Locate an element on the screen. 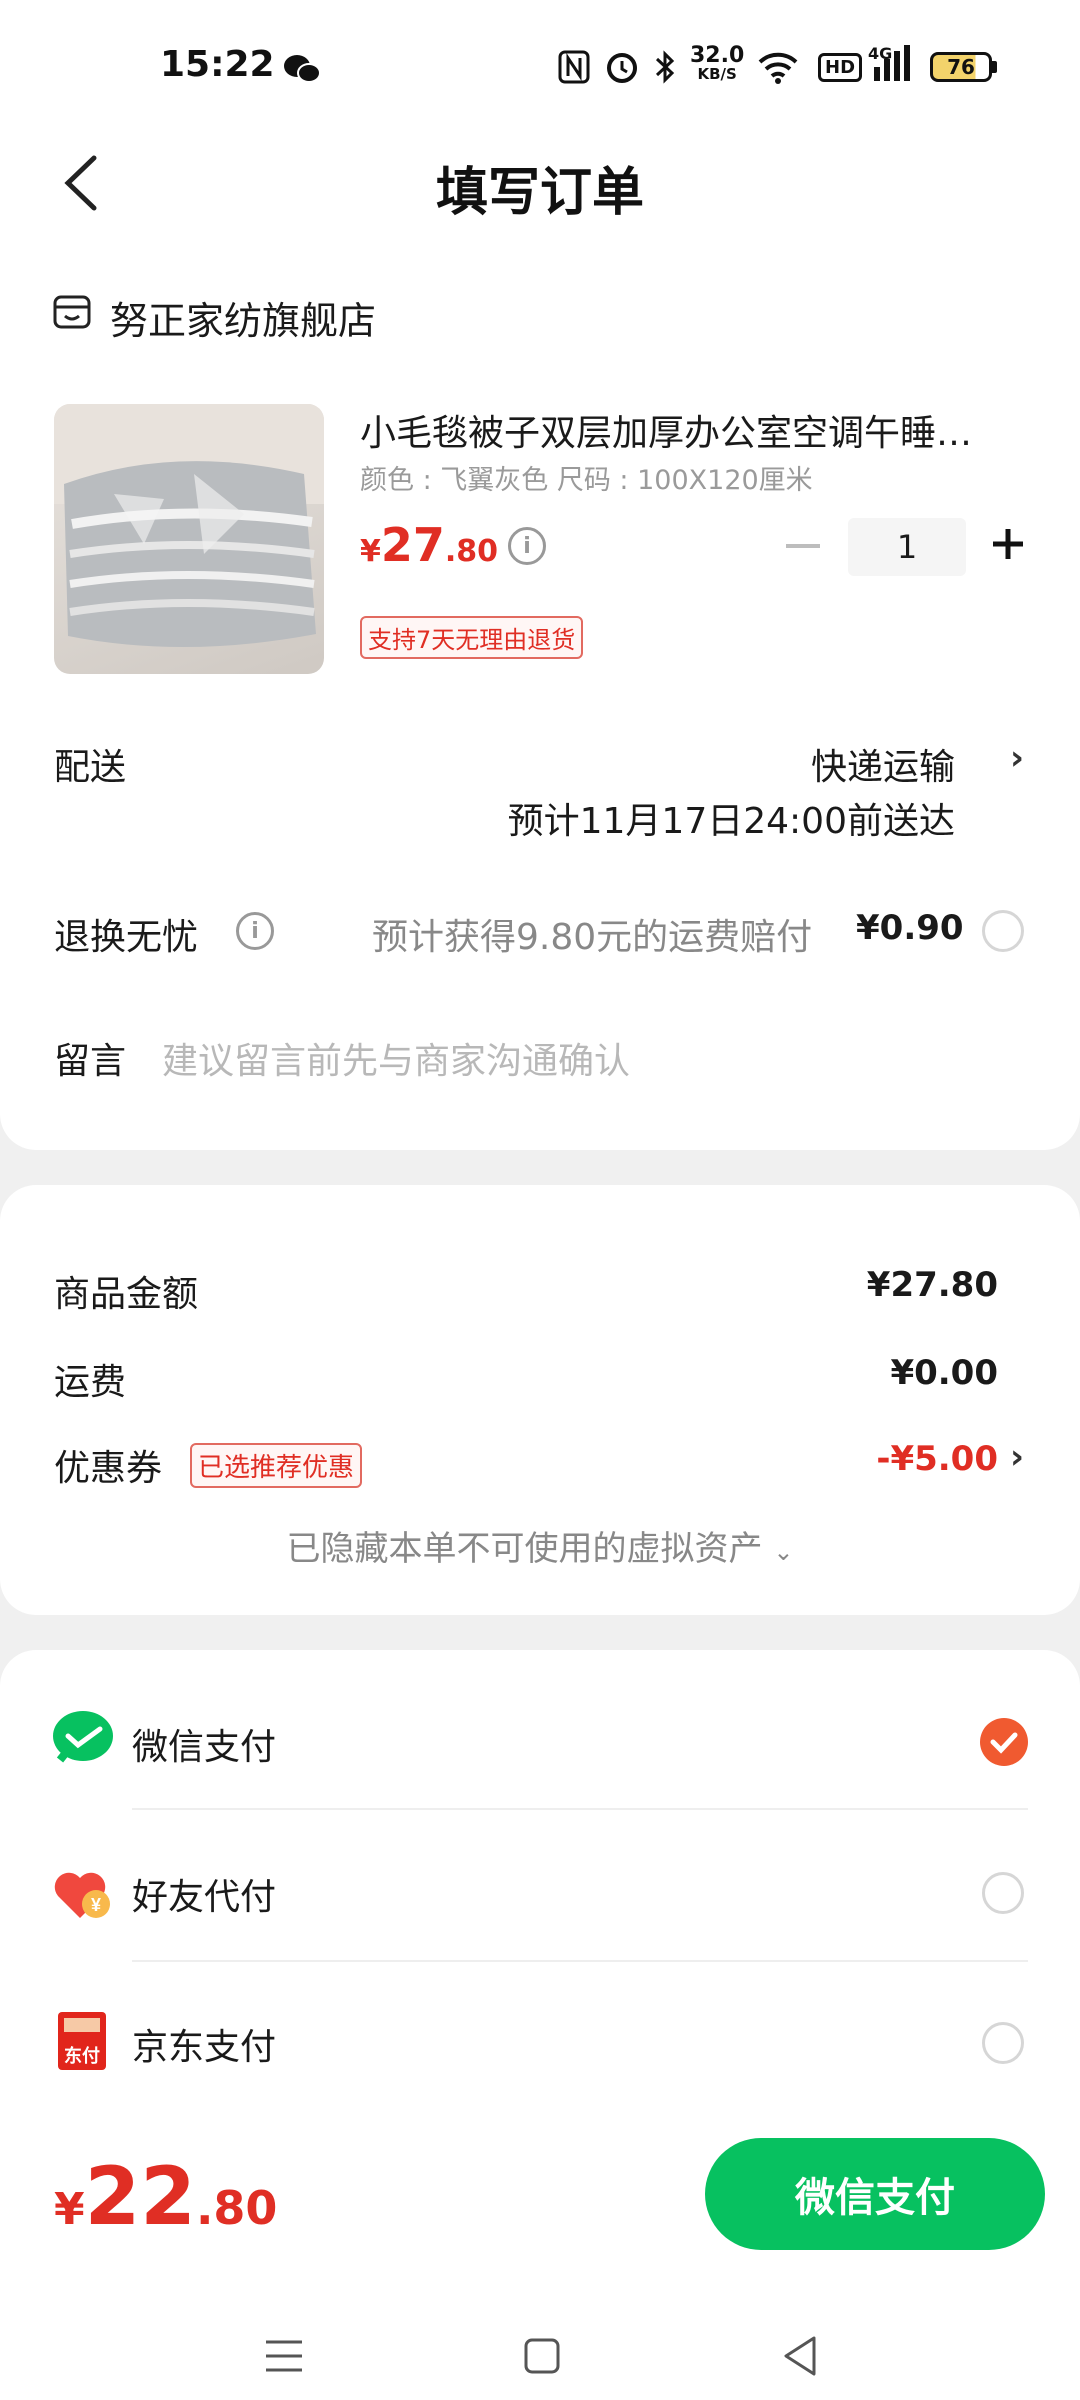  signal-icon: 4G is located at coordinates (893, 63).